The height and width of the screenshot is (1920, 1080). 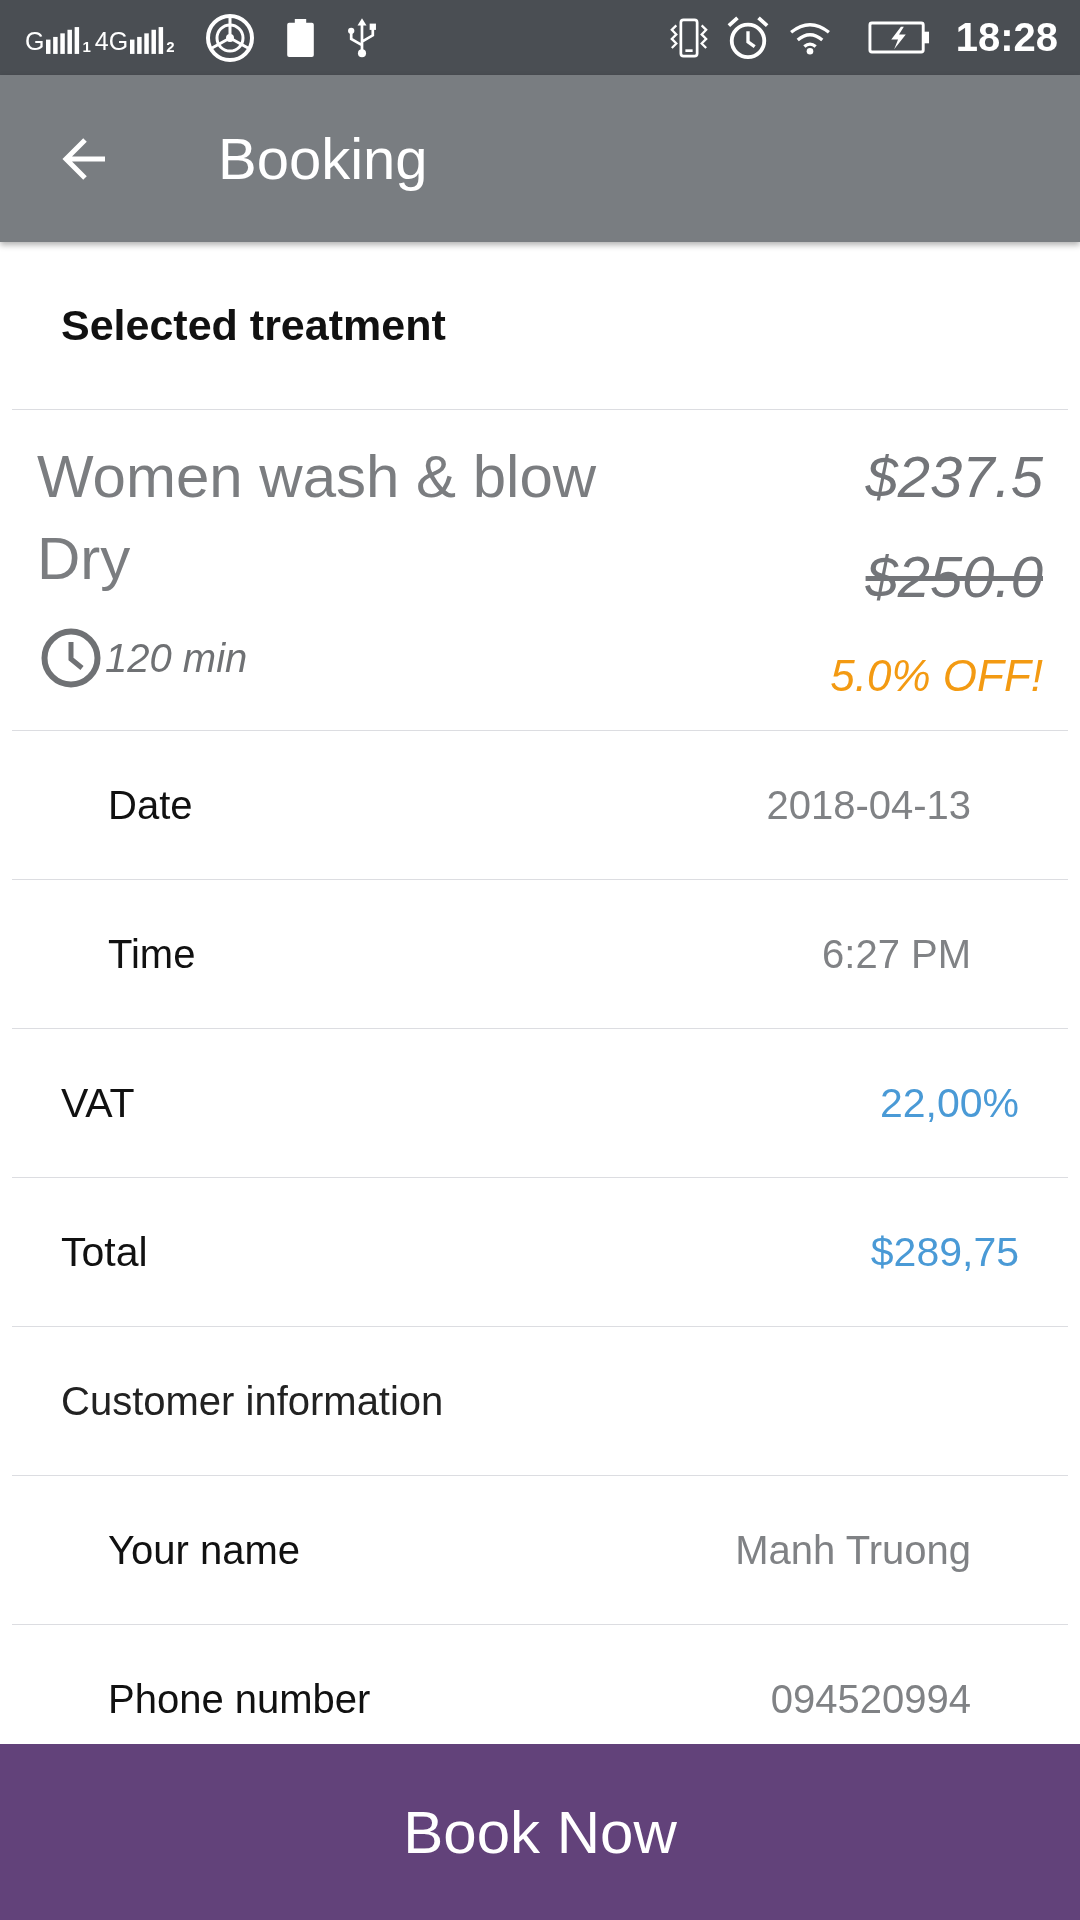 I want to click on treatment-name: Women wash & blow Dry, so click(x=317, y=518).